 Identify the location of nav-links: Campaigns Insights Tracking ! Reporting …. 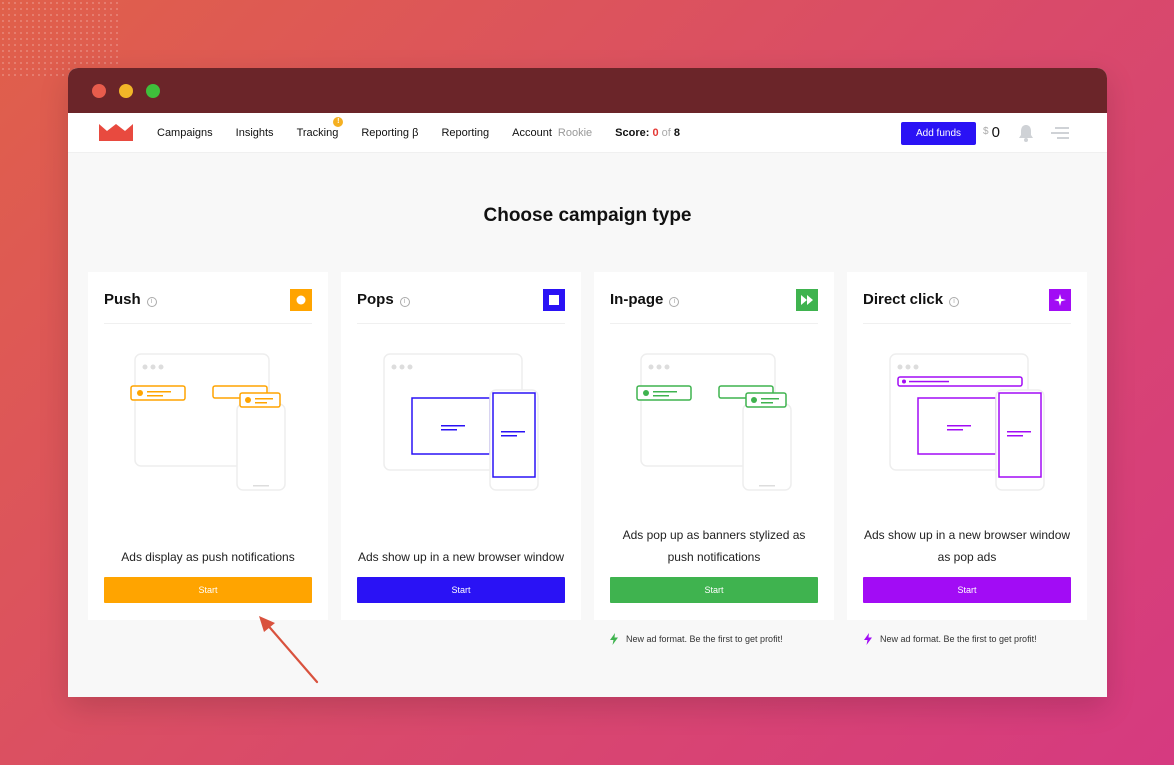
(418, 133).